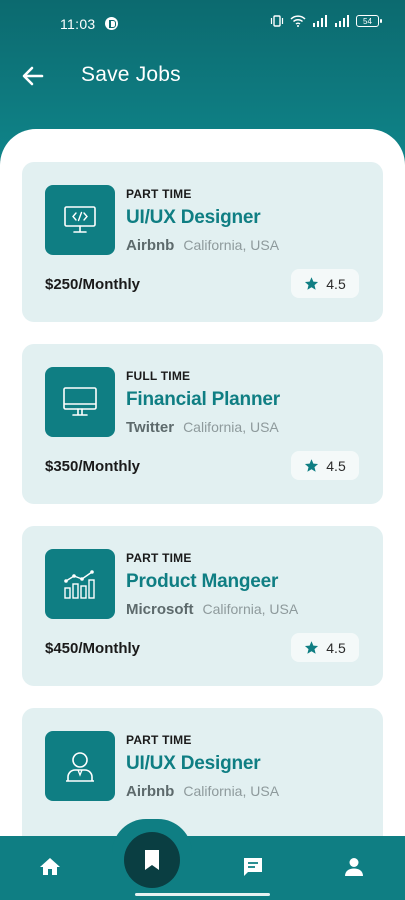 This screenshot has width=405, height=900. What do you see at coordinates (78, 24) in the screenshot?
I see `status-time: 11:03` at bounding box center [78, 24].